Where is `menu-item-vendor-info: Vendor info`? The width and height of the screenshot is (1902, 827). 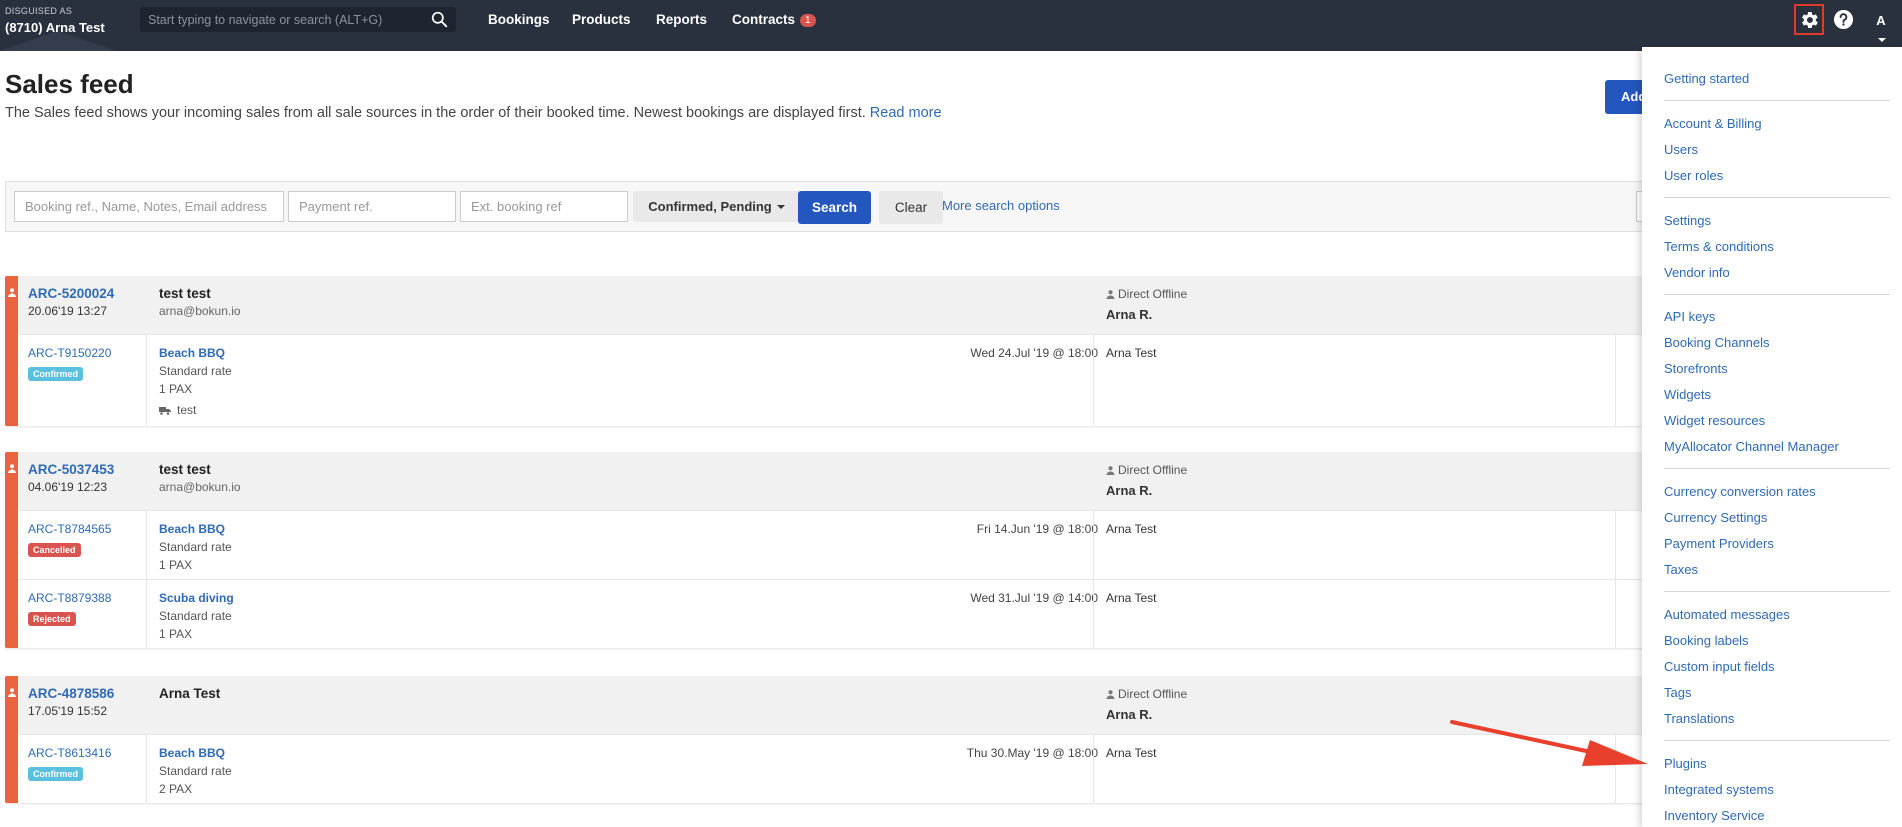
menu-item-vendor-info: Vendor info is located at coordinates (1697, 272).